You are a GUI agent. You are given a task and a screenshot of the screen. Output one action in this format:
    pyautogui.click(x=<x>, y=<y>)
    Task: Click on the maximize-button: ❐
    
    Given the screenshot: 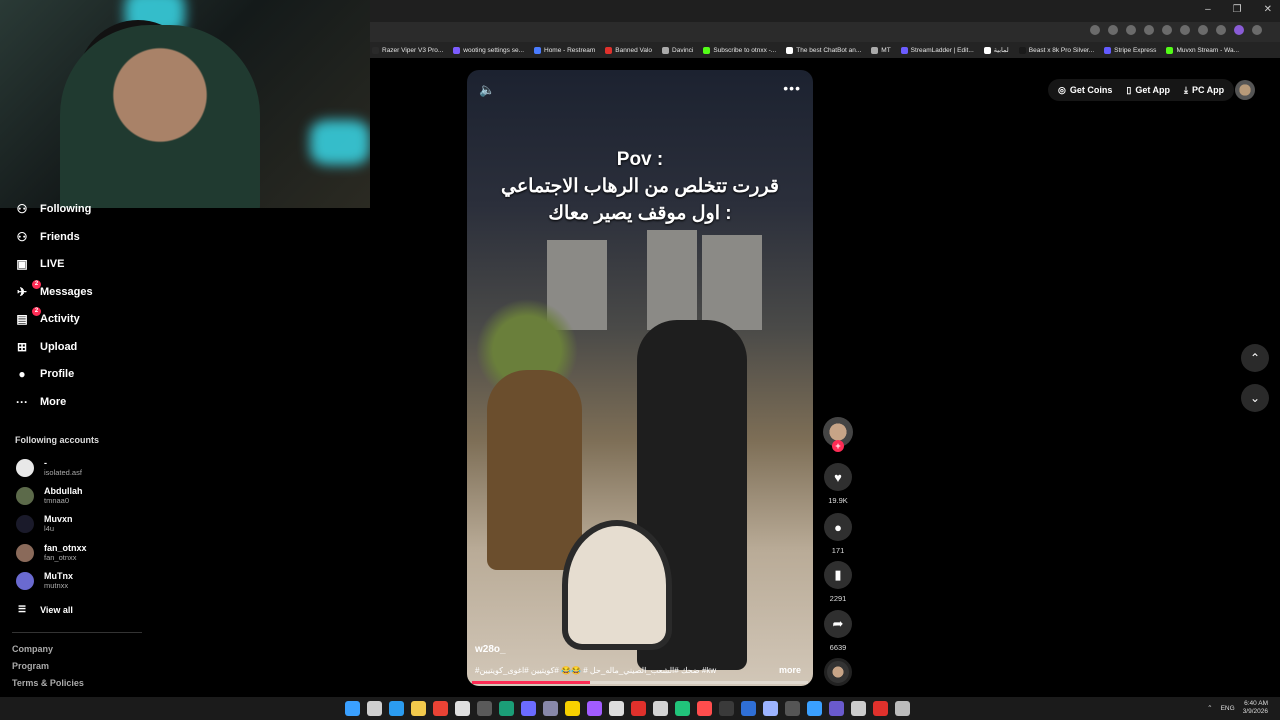 What is the action you would take?
    pyautogui.click(x=1237, y=9)
    